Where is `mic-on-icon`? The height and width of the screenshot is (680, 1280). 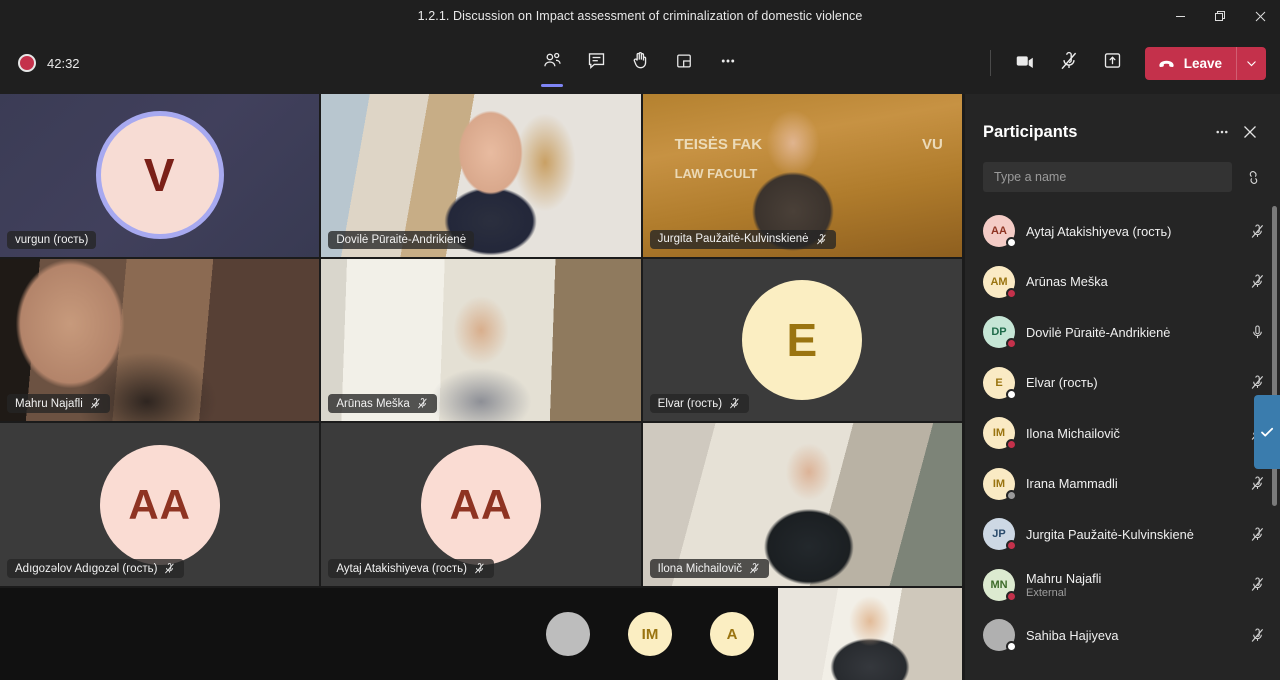
mic-on-icon is located at coordinates (1257, 332).